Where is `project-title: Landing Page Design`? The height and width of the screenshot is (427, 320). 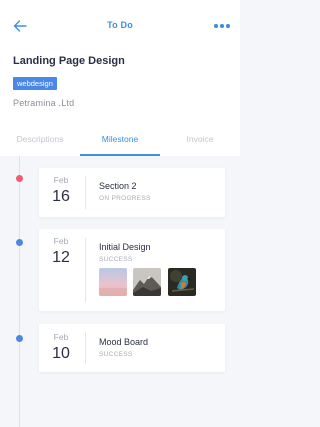 project-title: Landing Page Design is located at coordinates (69, 61).